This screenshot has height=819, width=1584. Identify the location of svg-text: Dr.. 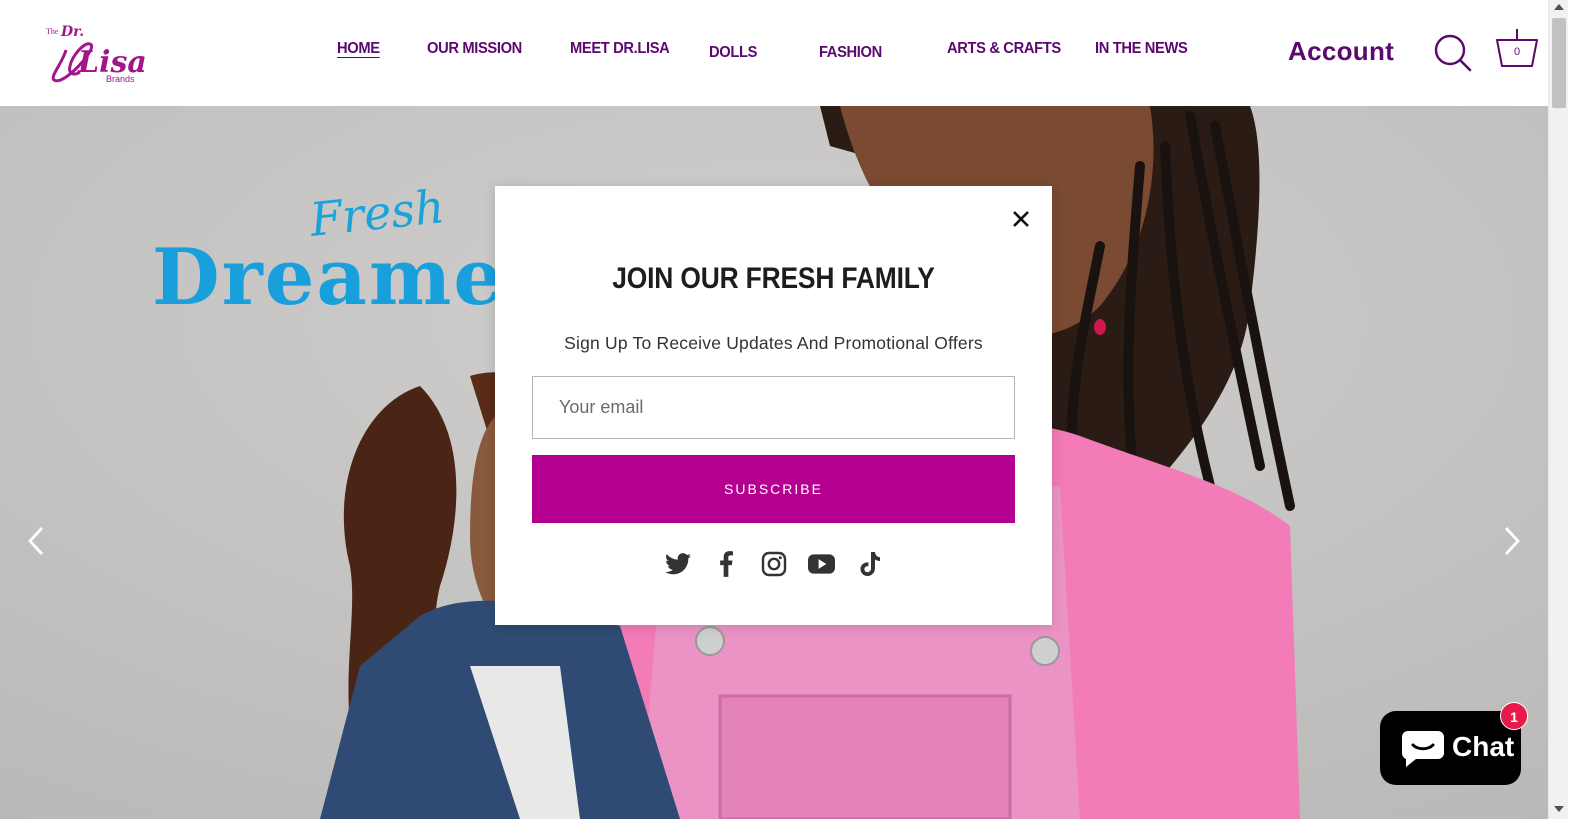
(72, 32).